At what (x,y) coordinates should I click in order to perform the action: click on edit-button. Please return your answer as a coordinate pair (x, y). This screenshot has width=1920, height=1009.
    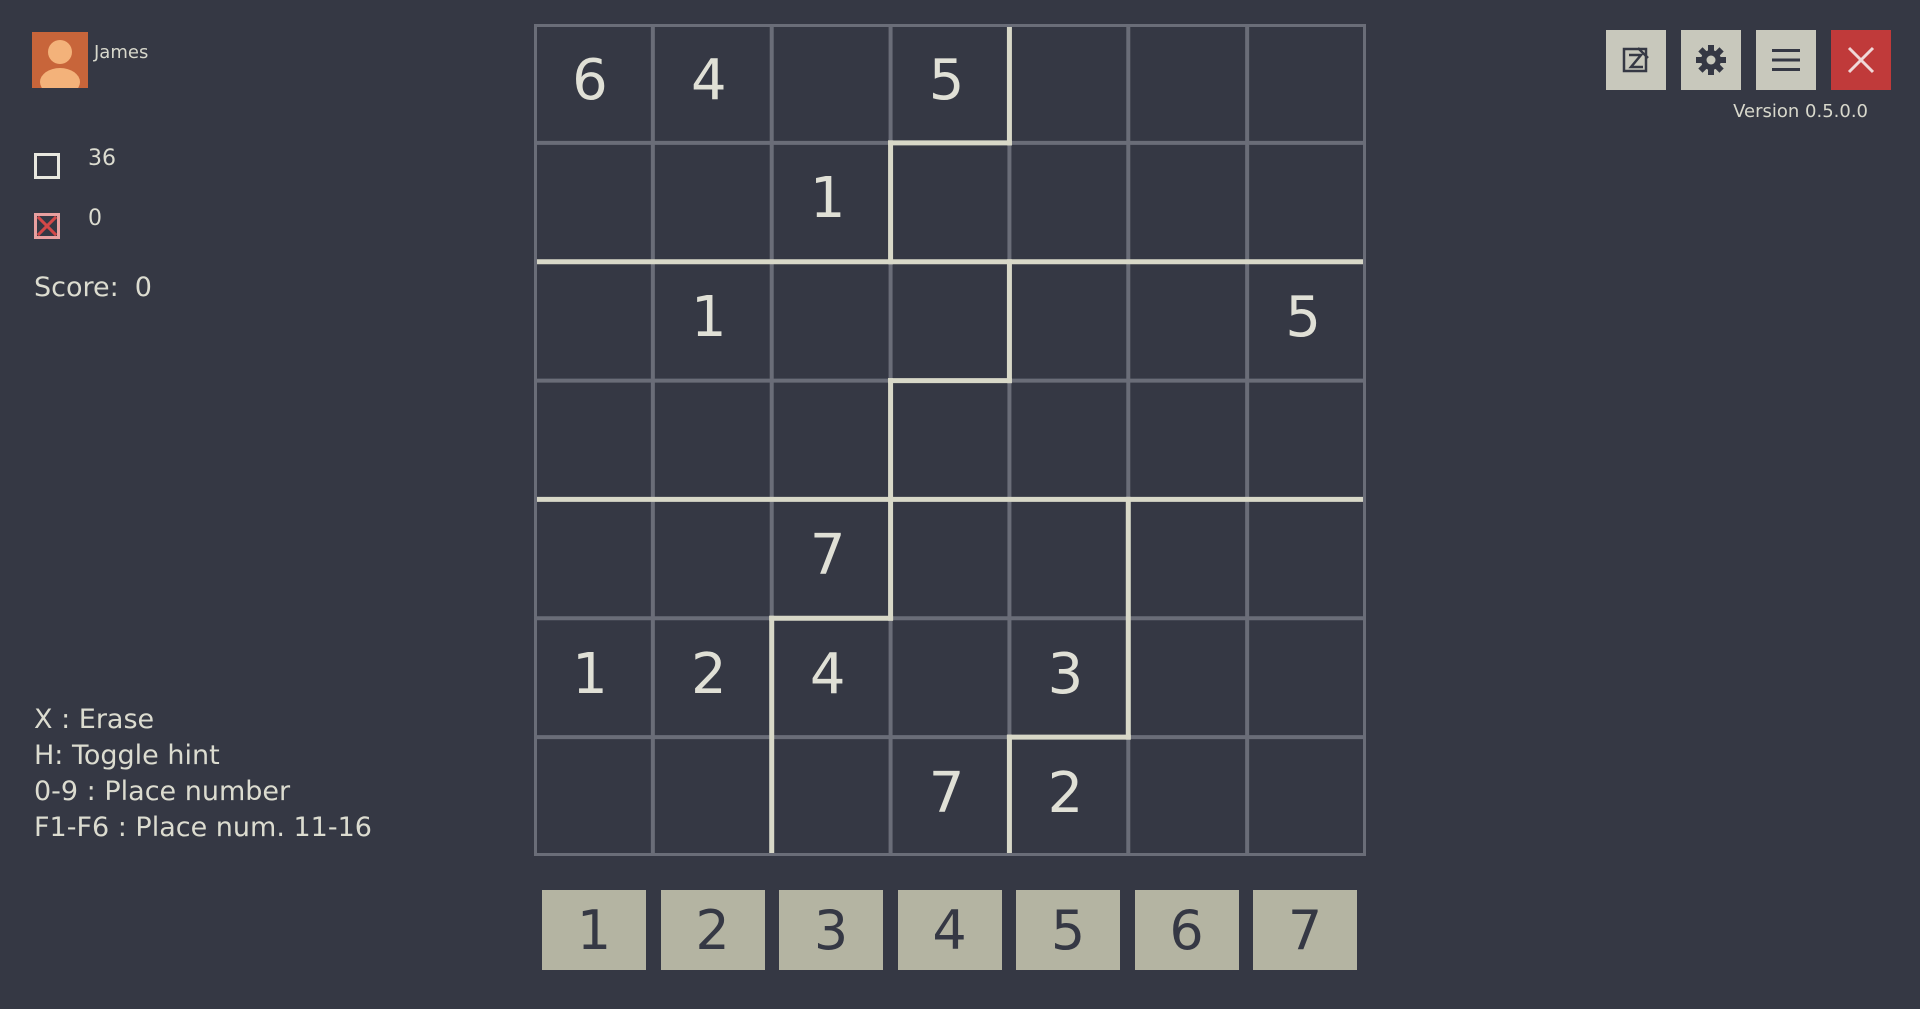
    Looking at the image, I should click on (1636, 60).